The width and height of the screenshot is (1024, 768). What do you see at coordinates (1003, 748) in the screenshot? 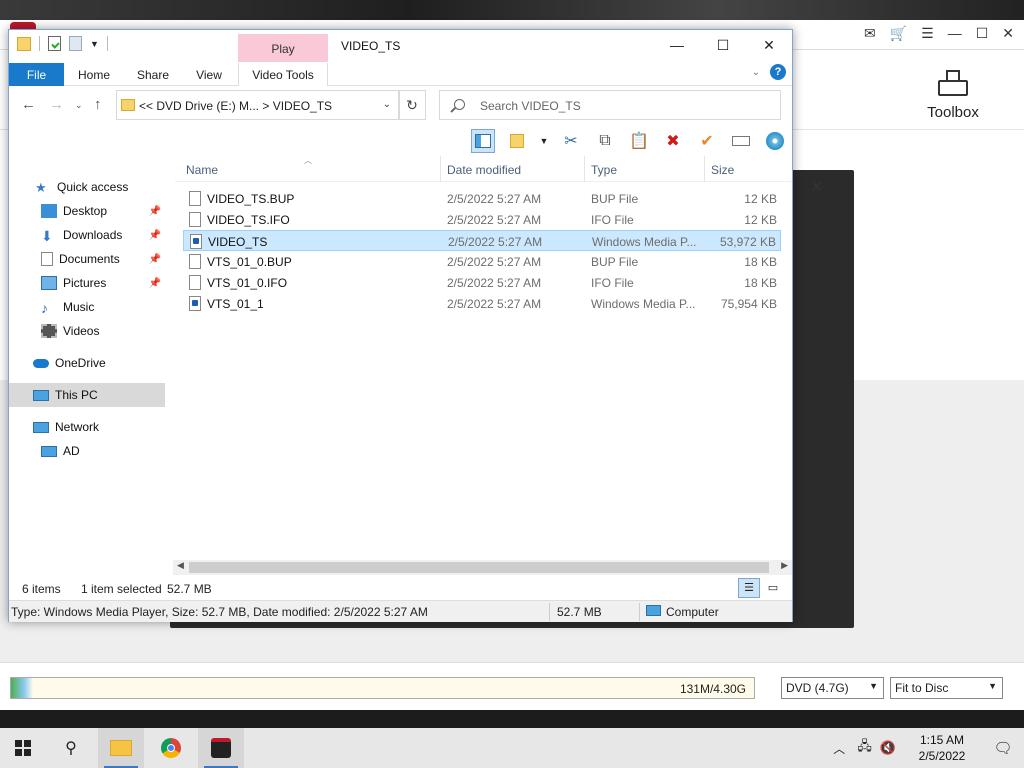
I see `notifications-icon: 🗨` at bounding box center [1003, 748].